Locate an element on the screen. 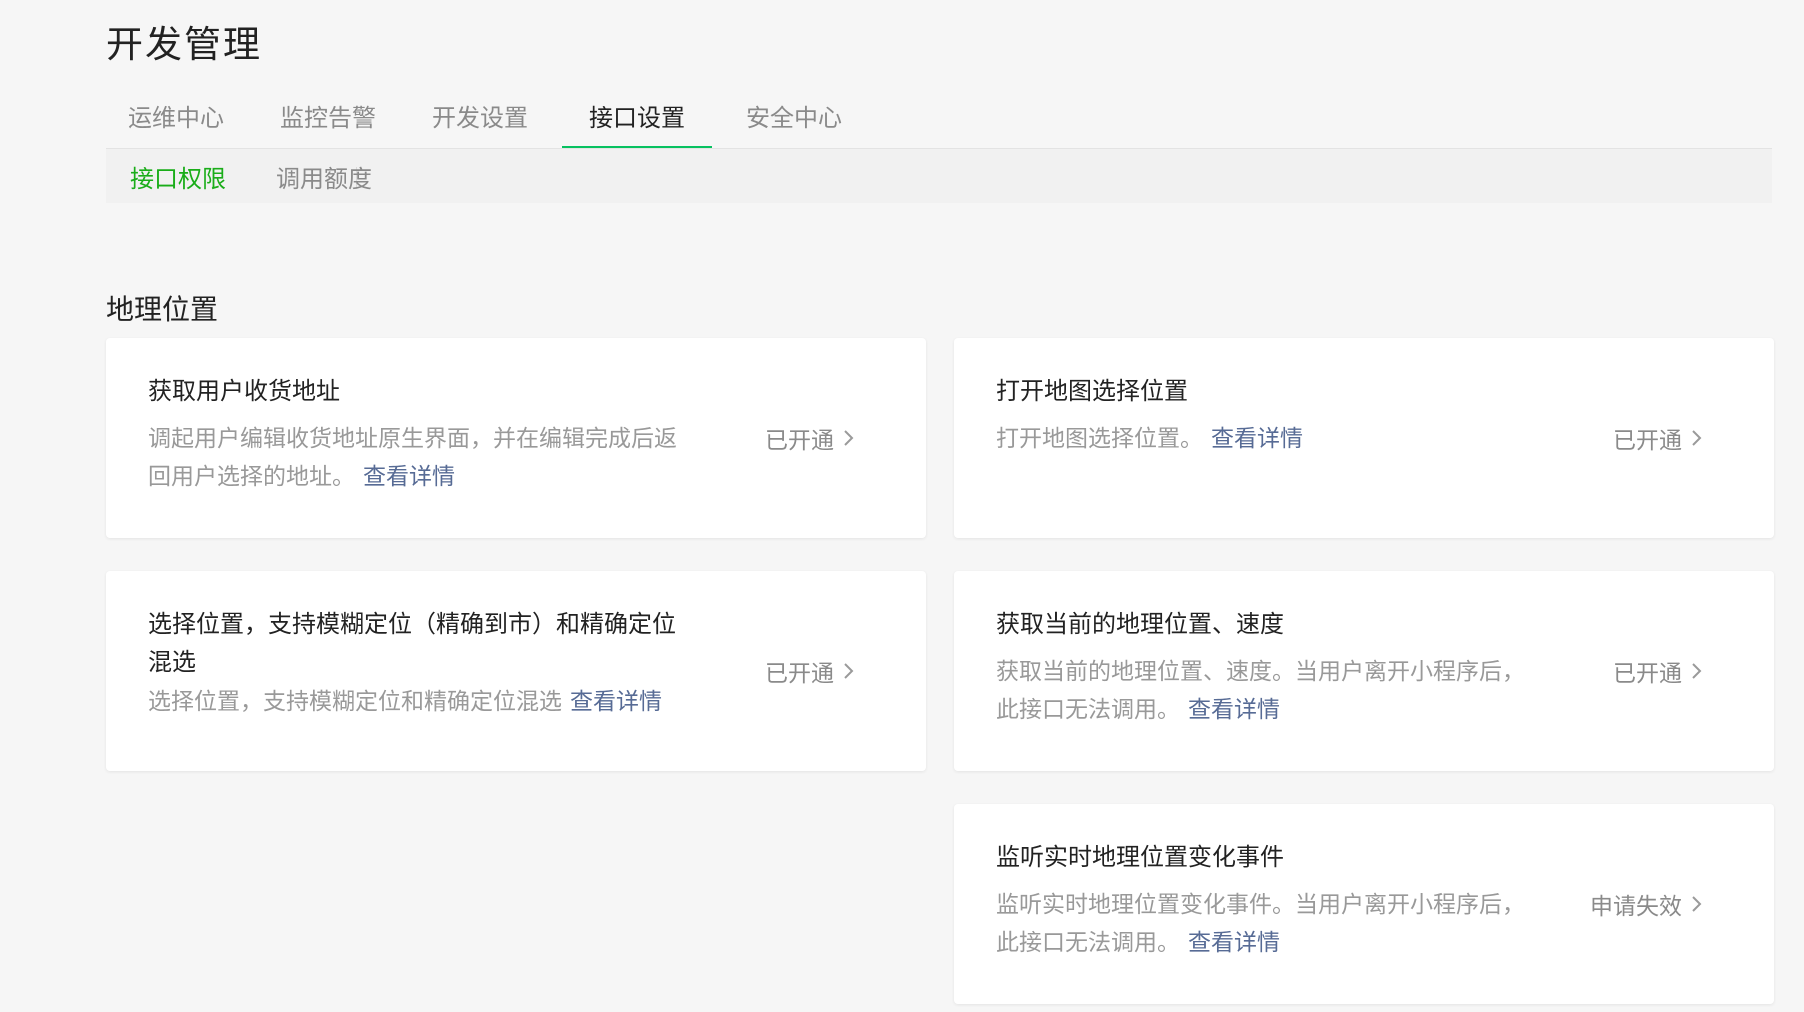 The height and width of the screenshot is (1012, 1804). status-label: 申请失效 is located at coordinates (1636, 907).